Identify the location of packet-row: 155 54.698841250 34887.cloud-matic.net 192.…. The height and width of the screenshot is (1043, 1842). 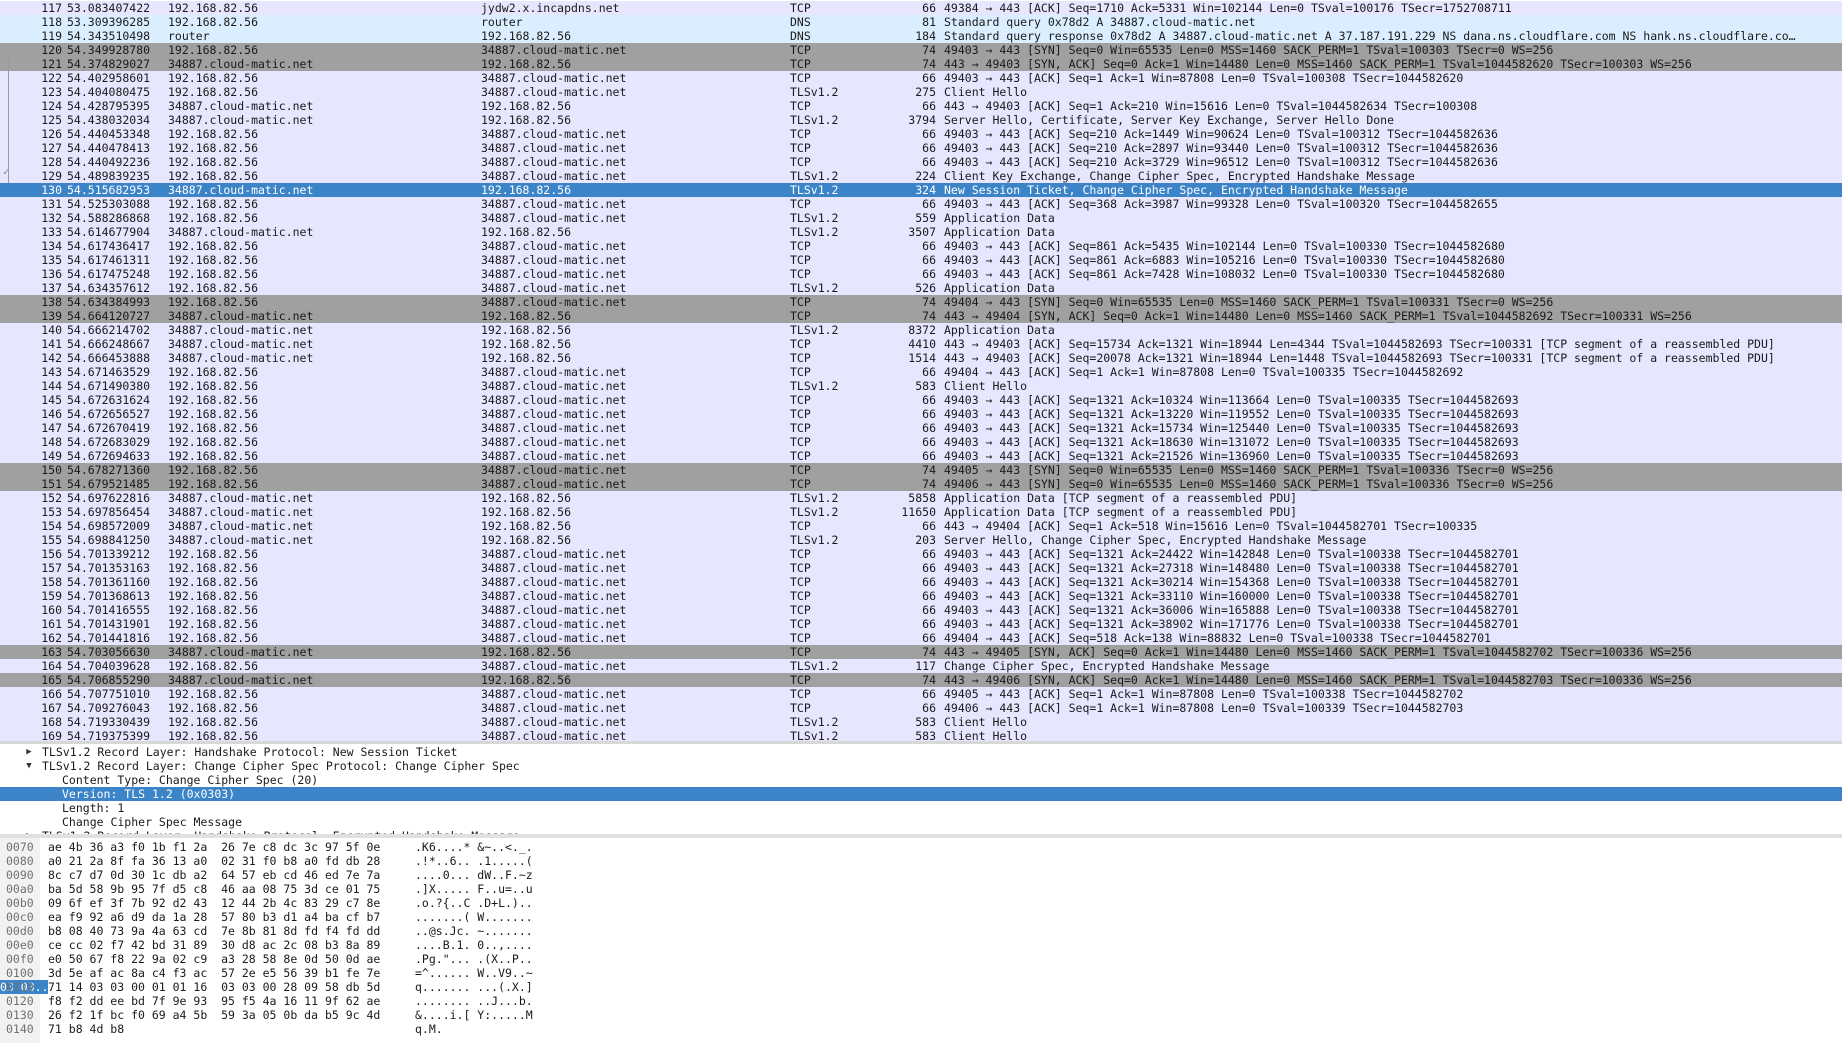
(921, 540).